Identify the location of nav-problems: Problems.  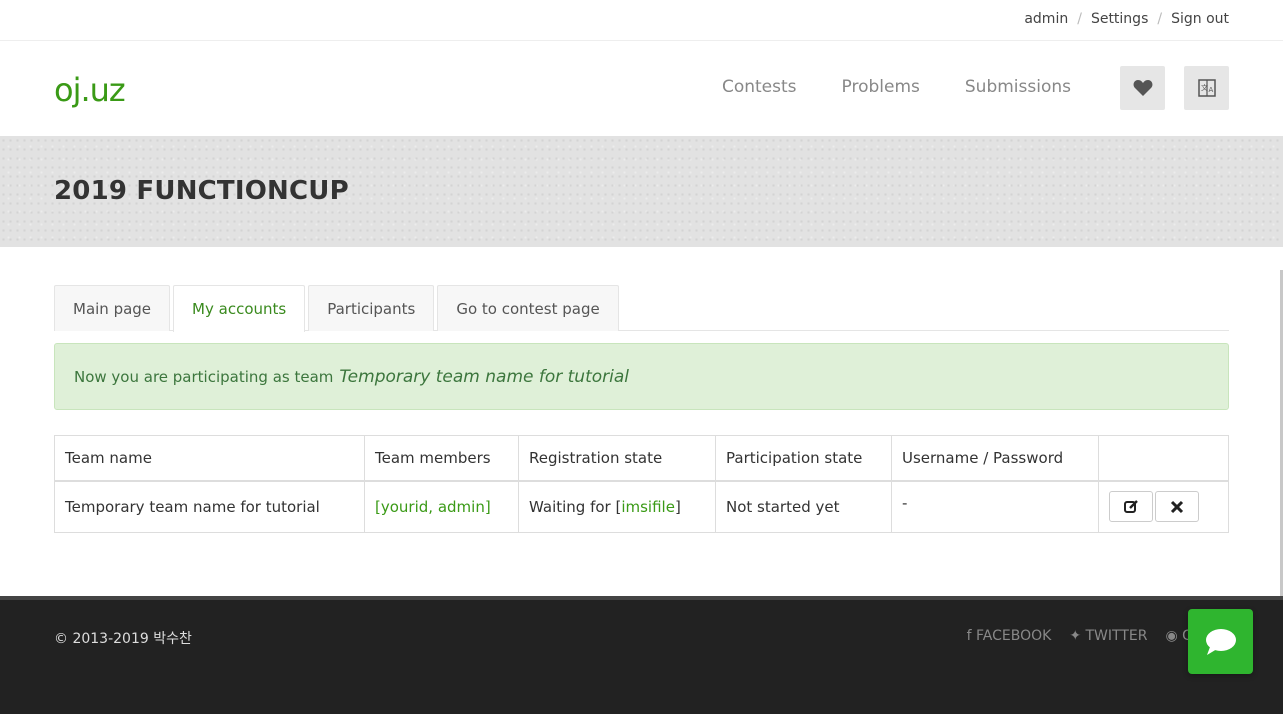
(881, 87).